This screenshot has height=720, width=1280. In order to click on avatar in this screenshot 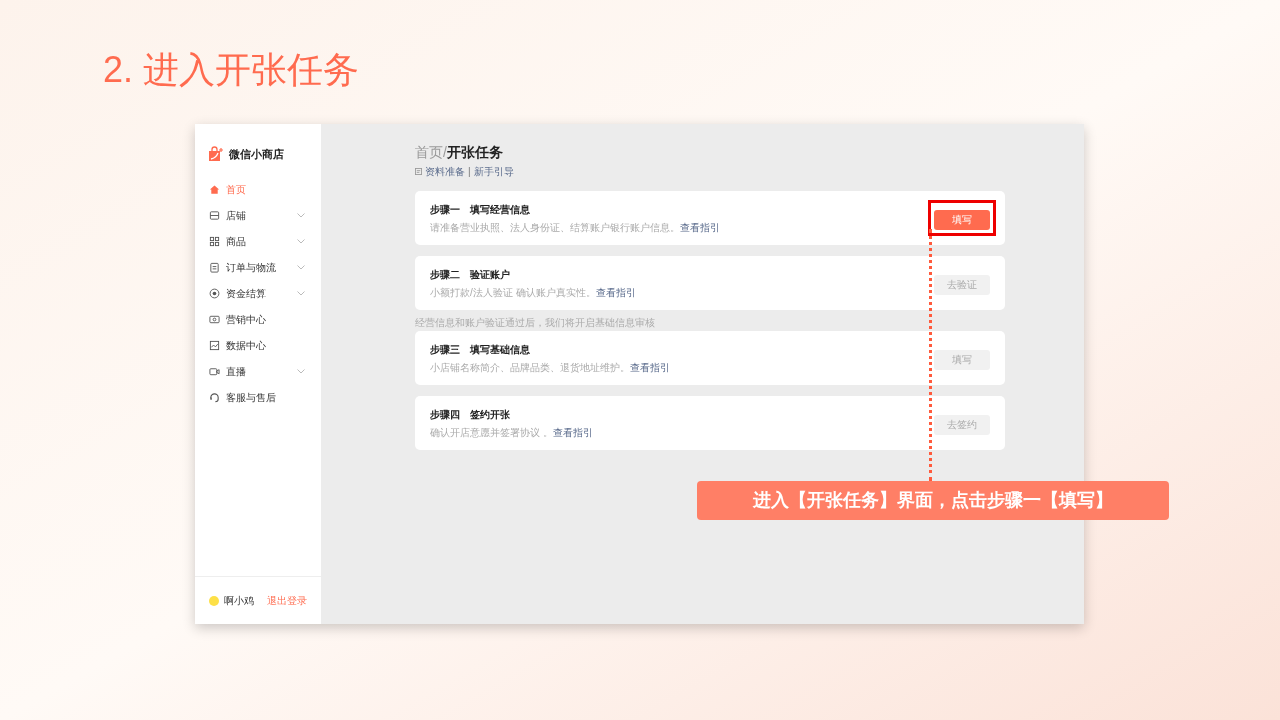, I will do `click(214, 600)`.